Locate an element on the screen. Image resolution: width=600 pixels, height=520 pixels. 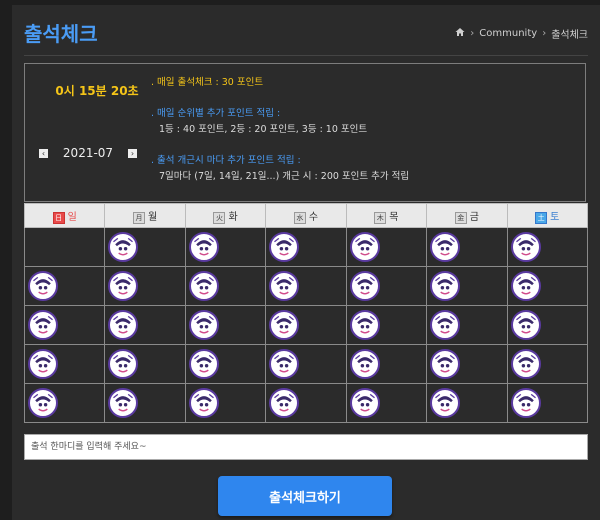
comment-input is located at coordinates (306, 447).